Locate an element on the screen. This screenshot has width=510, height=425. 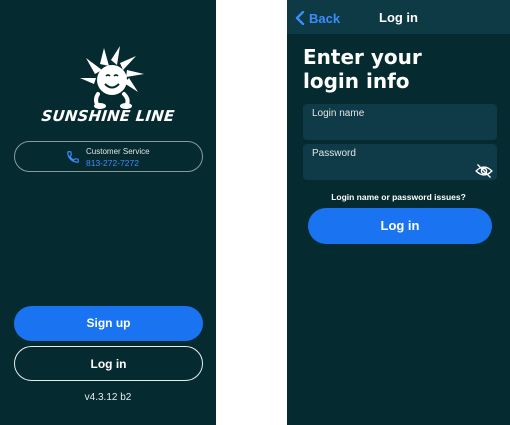
customer-service-label: Customer Service is located at coordinates (118, 151).